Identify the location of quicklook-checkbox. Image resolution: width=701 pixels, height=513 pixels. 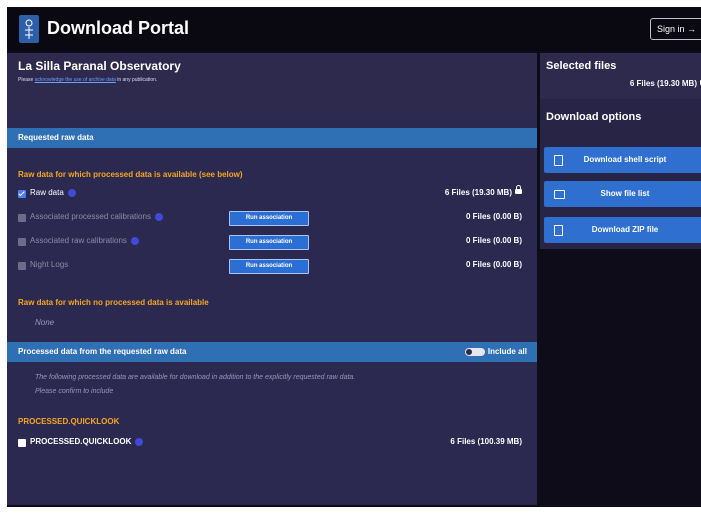
(22, 443).